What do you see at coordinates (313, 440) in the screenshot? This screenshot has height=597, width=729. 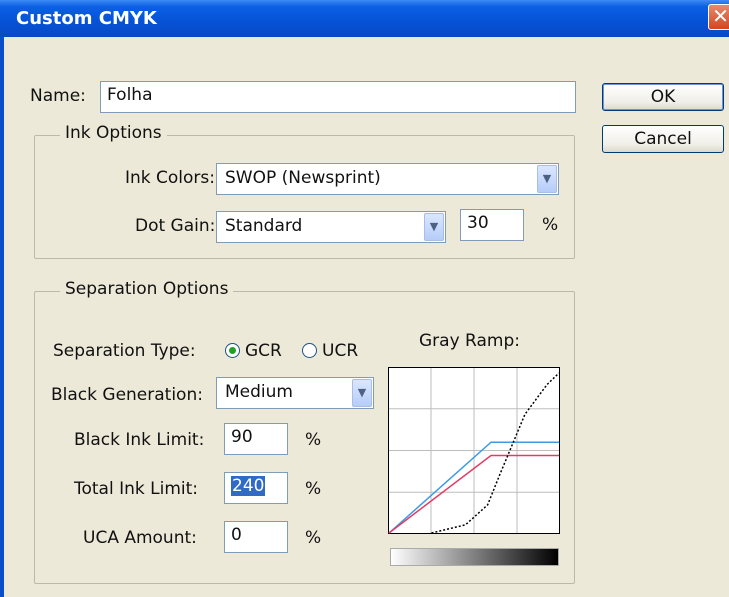 I see `black-ink-limit-unit: %` at bounding box center [313, 440].